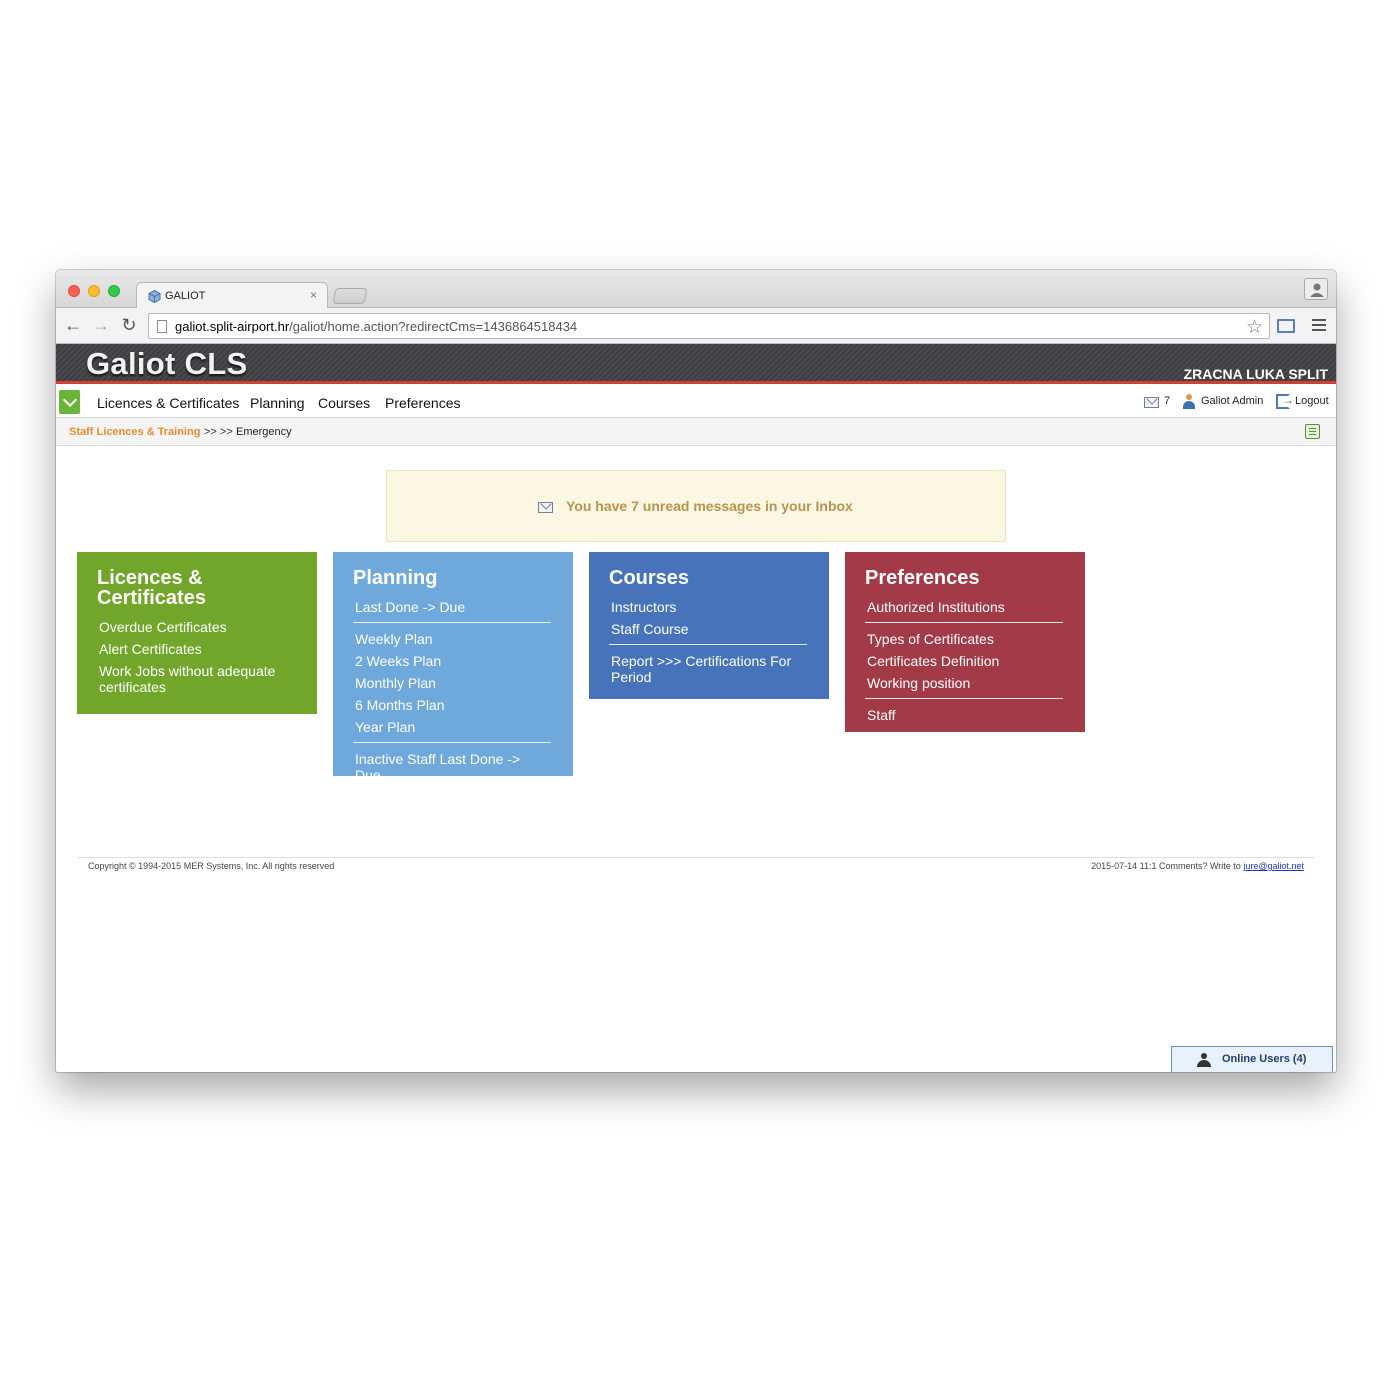 The image size is (1392, 1392). What do you see at coordinates (1254, 327) in the screenshot?
I see `bookmark-star-icon: ☆` at bounding box center [1254, 327].